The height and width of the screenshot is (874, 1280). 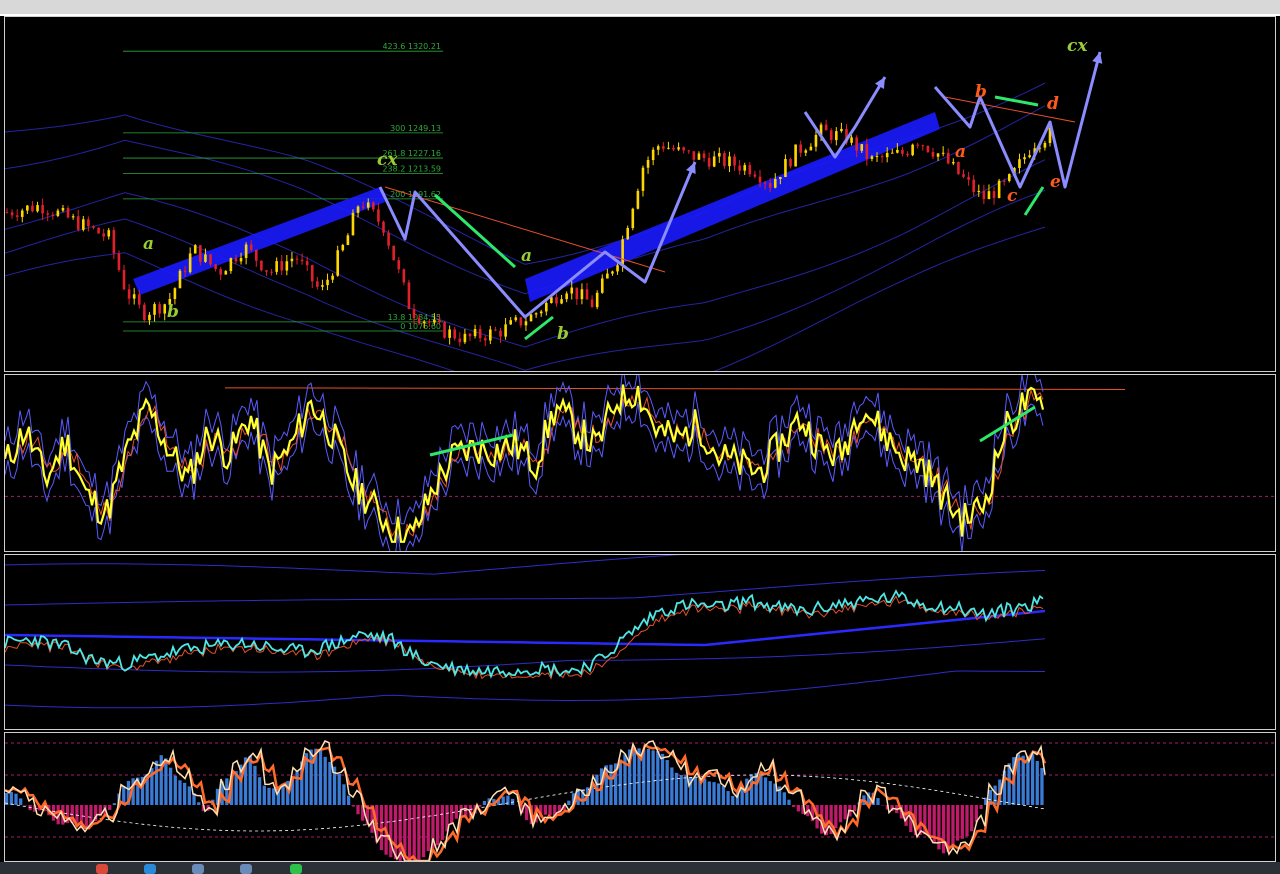 What do you see at coordinates (1053, 104) in the screenshot?
I see `wave-label-d: d` at bounding box center [1053, 104].